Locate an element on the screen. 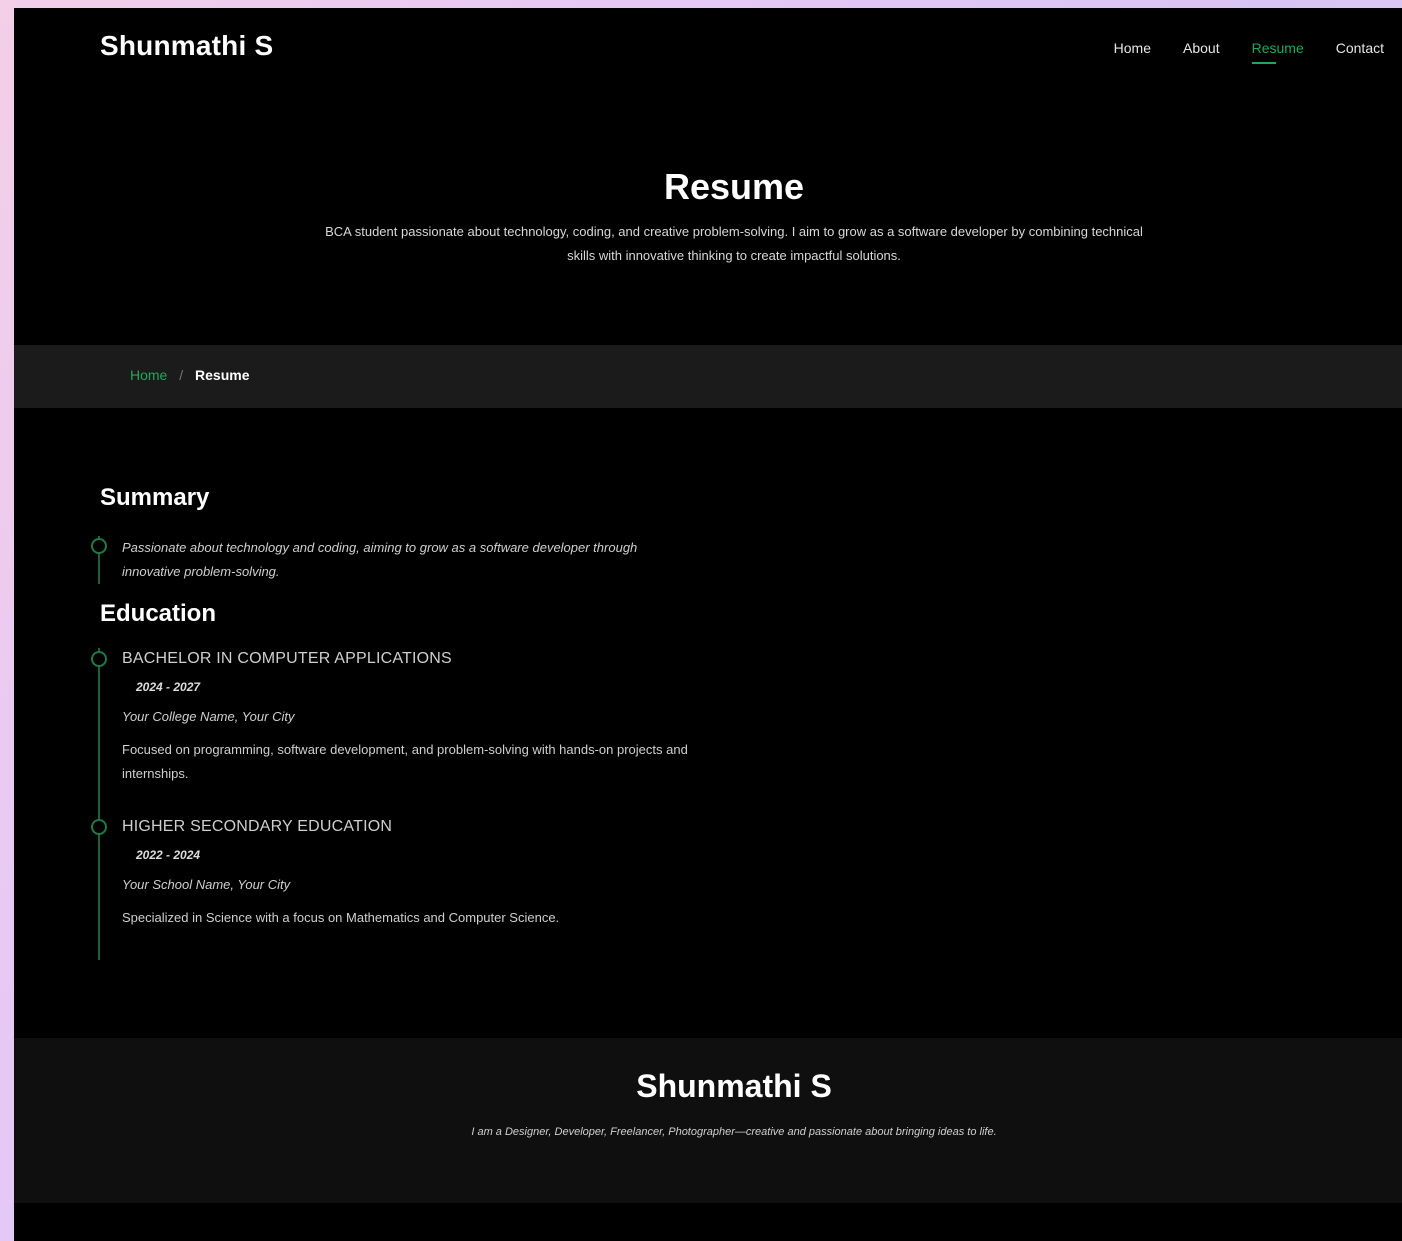  breadcrumb-home-link: Home is located at coordinates (148, 375).